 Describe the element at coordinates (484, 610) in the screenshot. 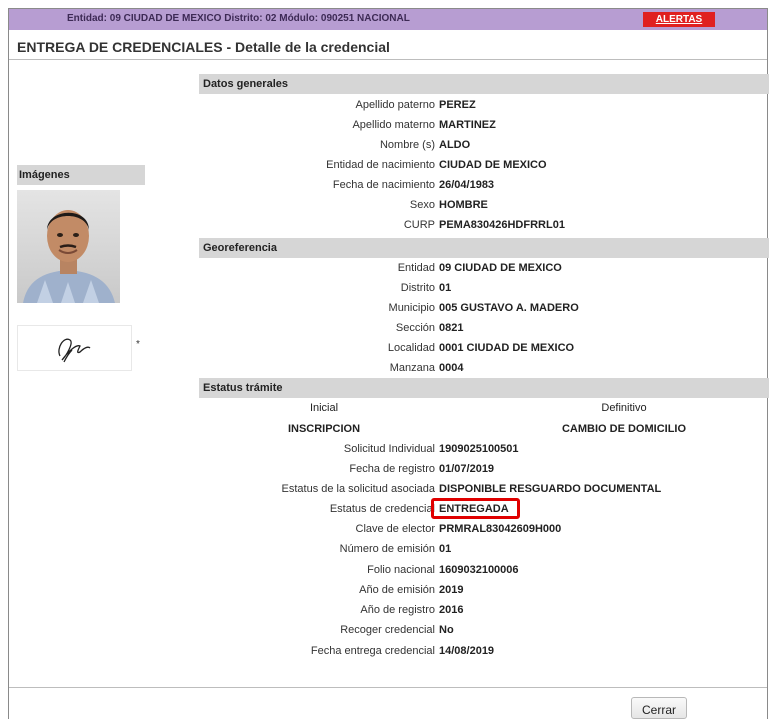

I see `detail-row: Año de registro 2016` at that location.